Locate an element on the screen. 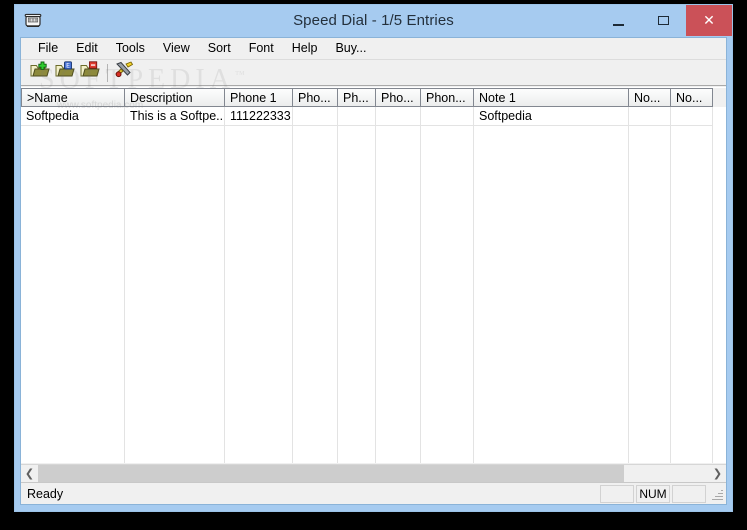 This screenshot has width=747, height=530. menu-item-file: File is located at coordinates (48, 48).